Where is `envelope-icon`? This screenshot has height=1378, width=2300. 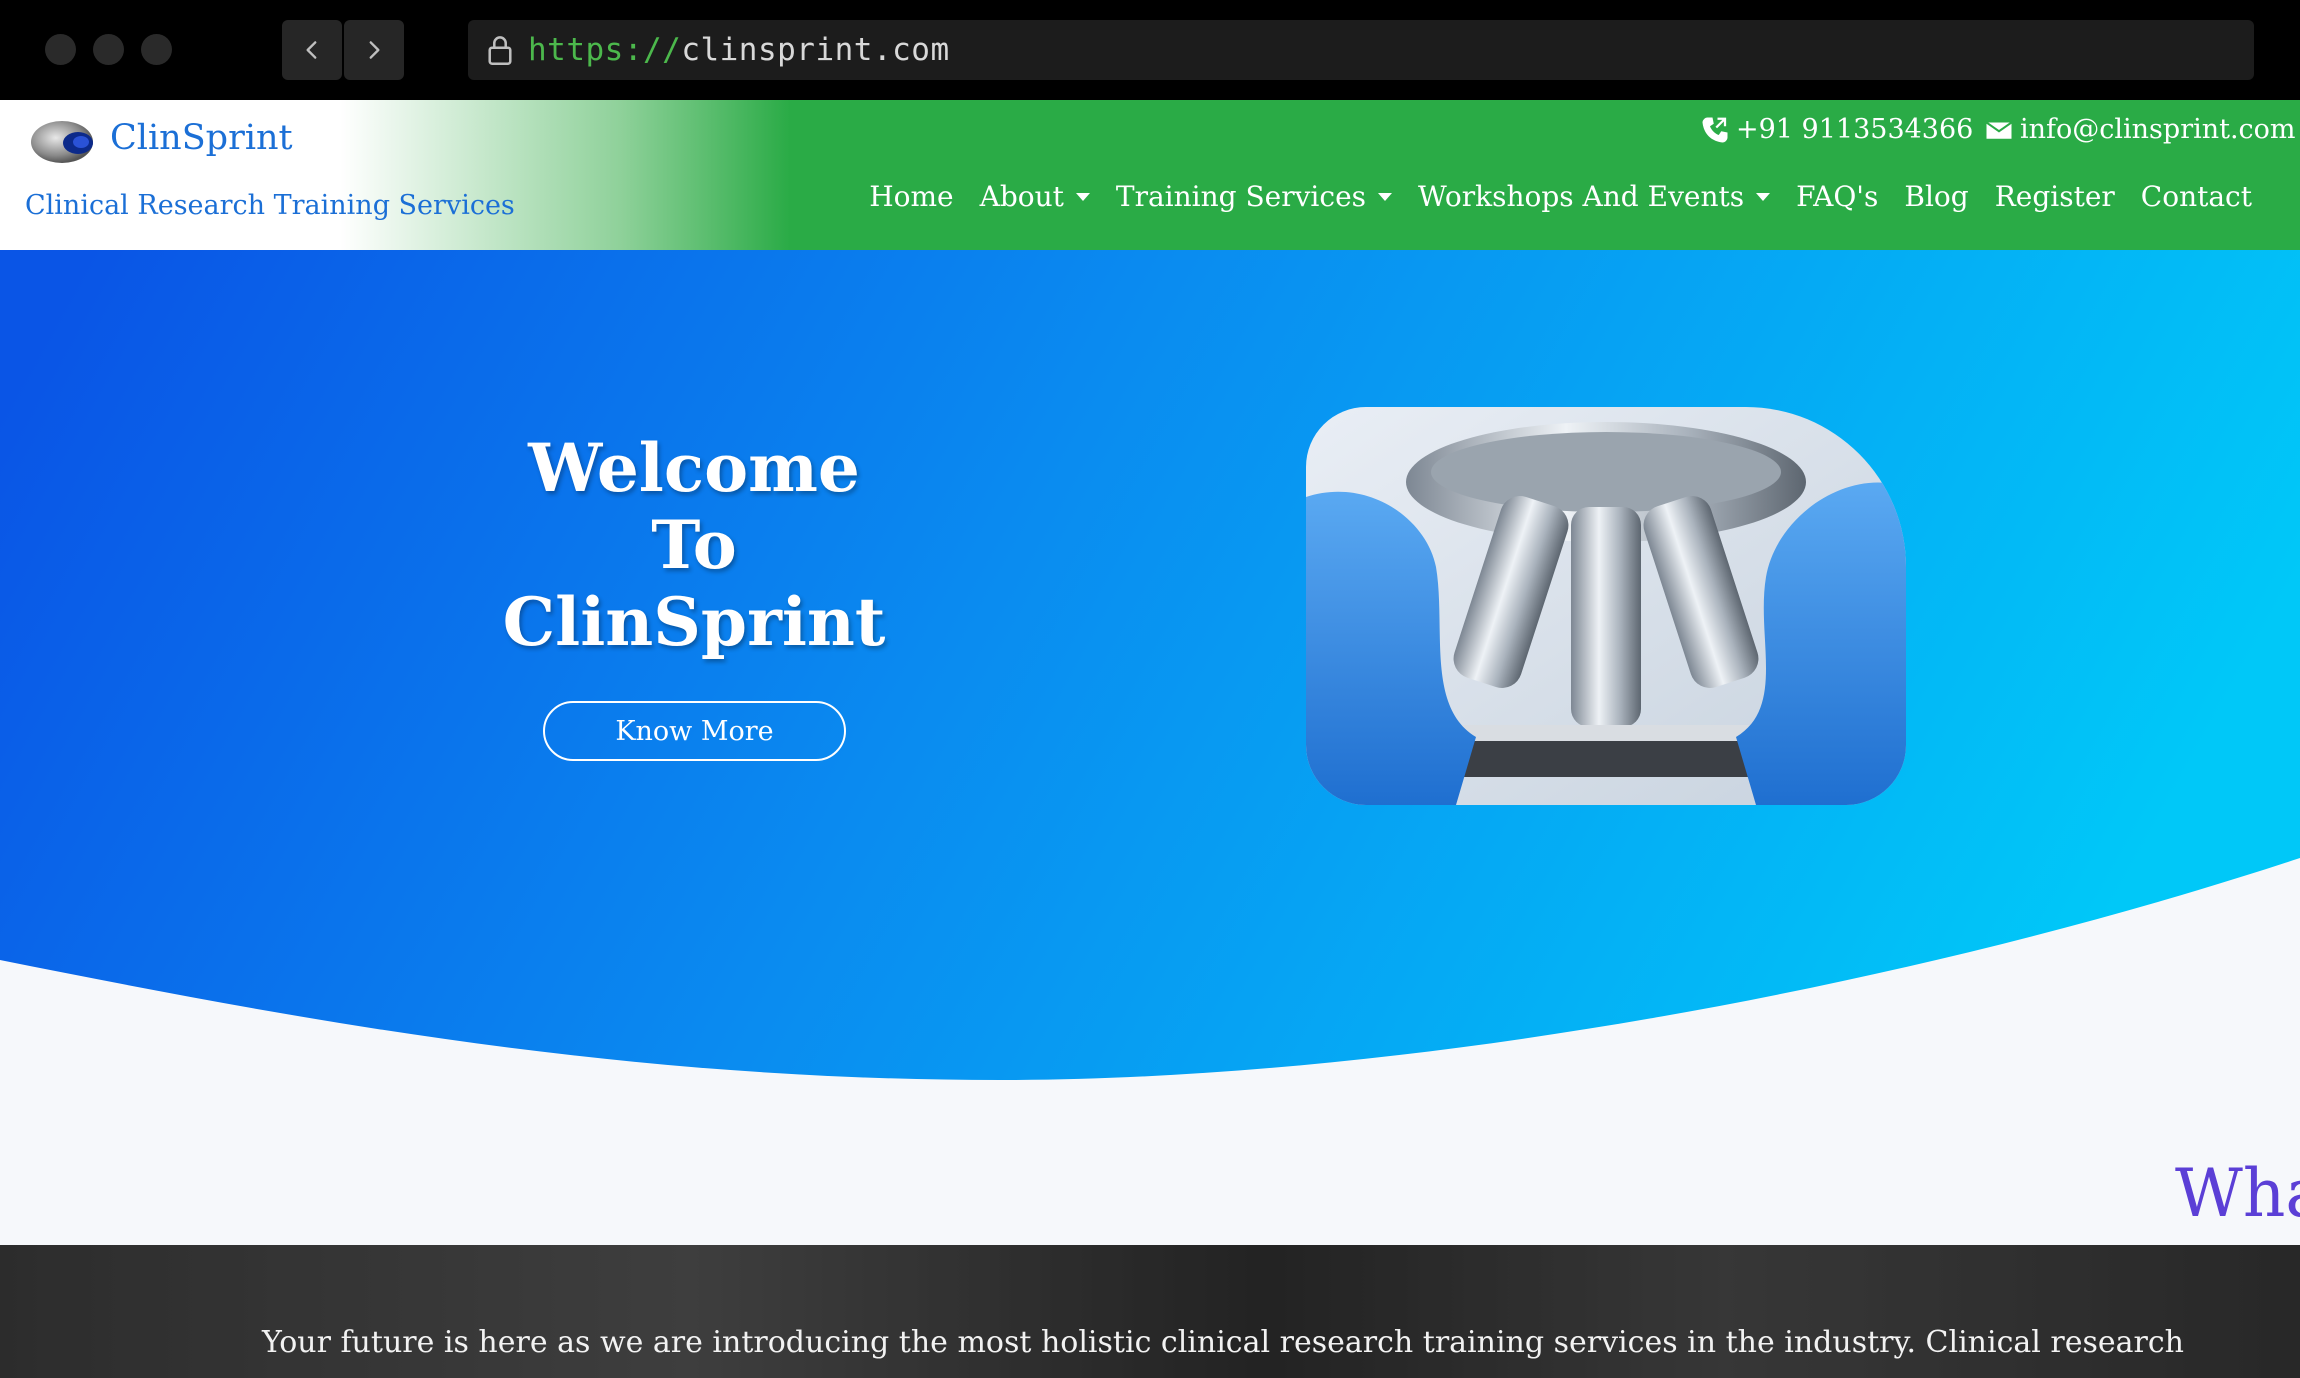 envelope-icon is located at coordinates (1999, 130).